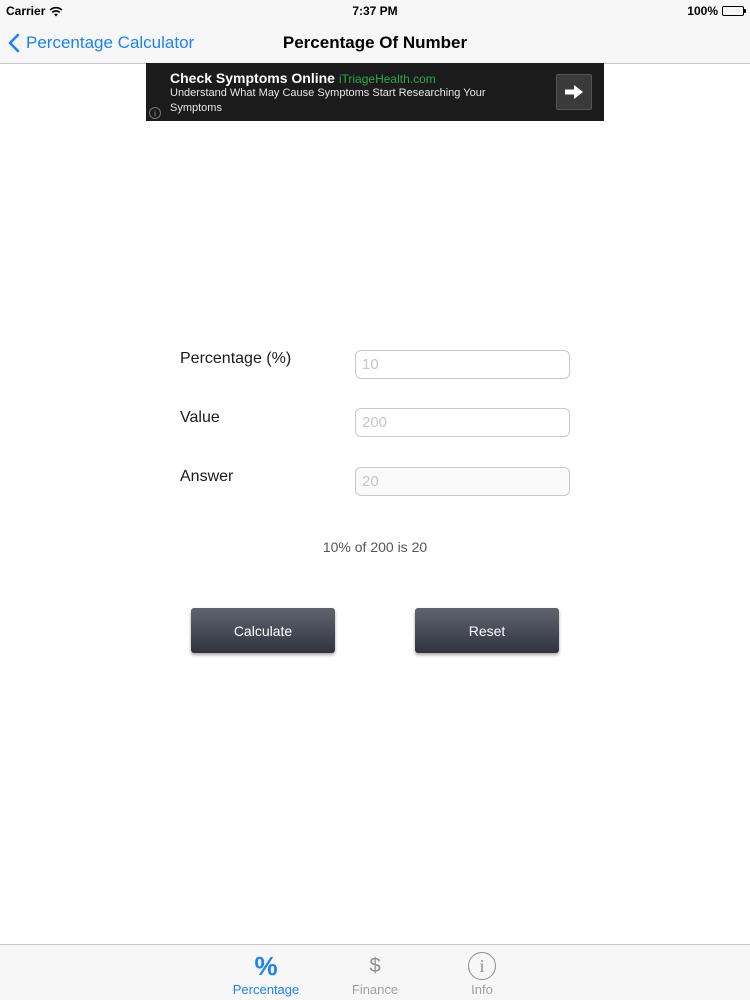  Describe the element at coordinates (462, 422) in the screenshot. I see `value-input` at that location.